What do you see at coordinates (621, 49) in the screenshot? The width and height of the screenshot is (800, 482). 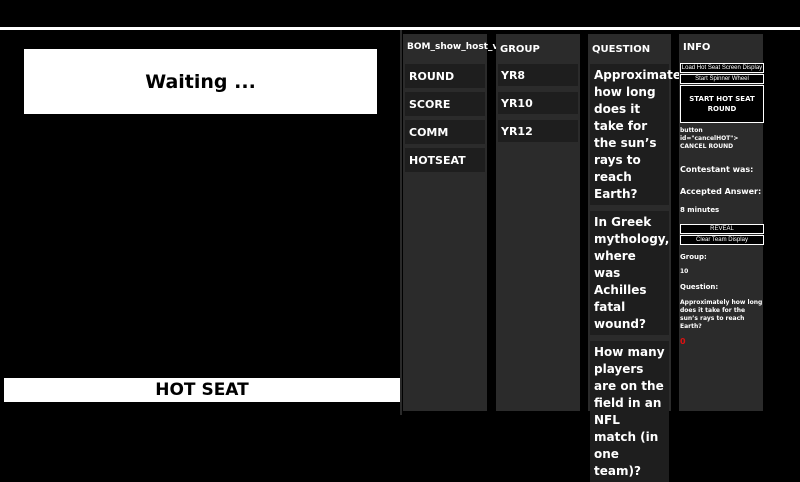 I see `question-header: QUESTION` at bounding box center [621, 49].